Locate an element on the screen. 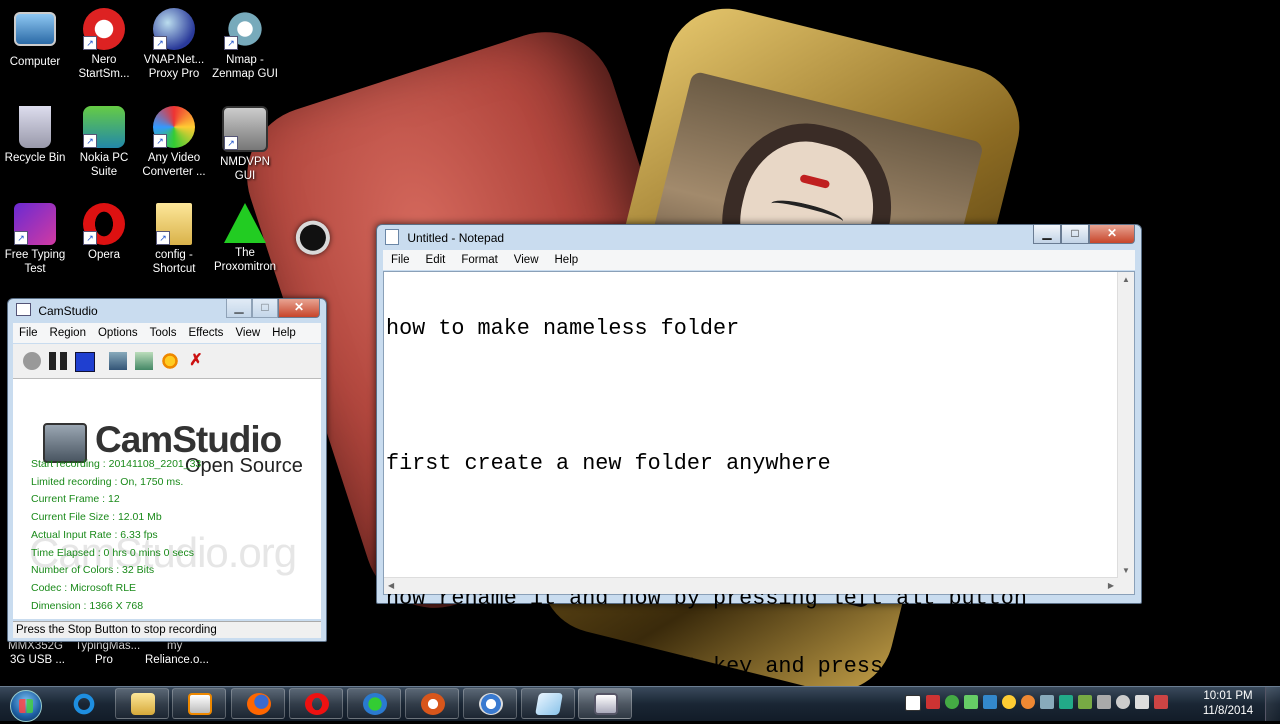 The height and width of the screenshot is (724, 1280). info-codec: Codec : Microsoft RLE is located at coordinates (84, 587).